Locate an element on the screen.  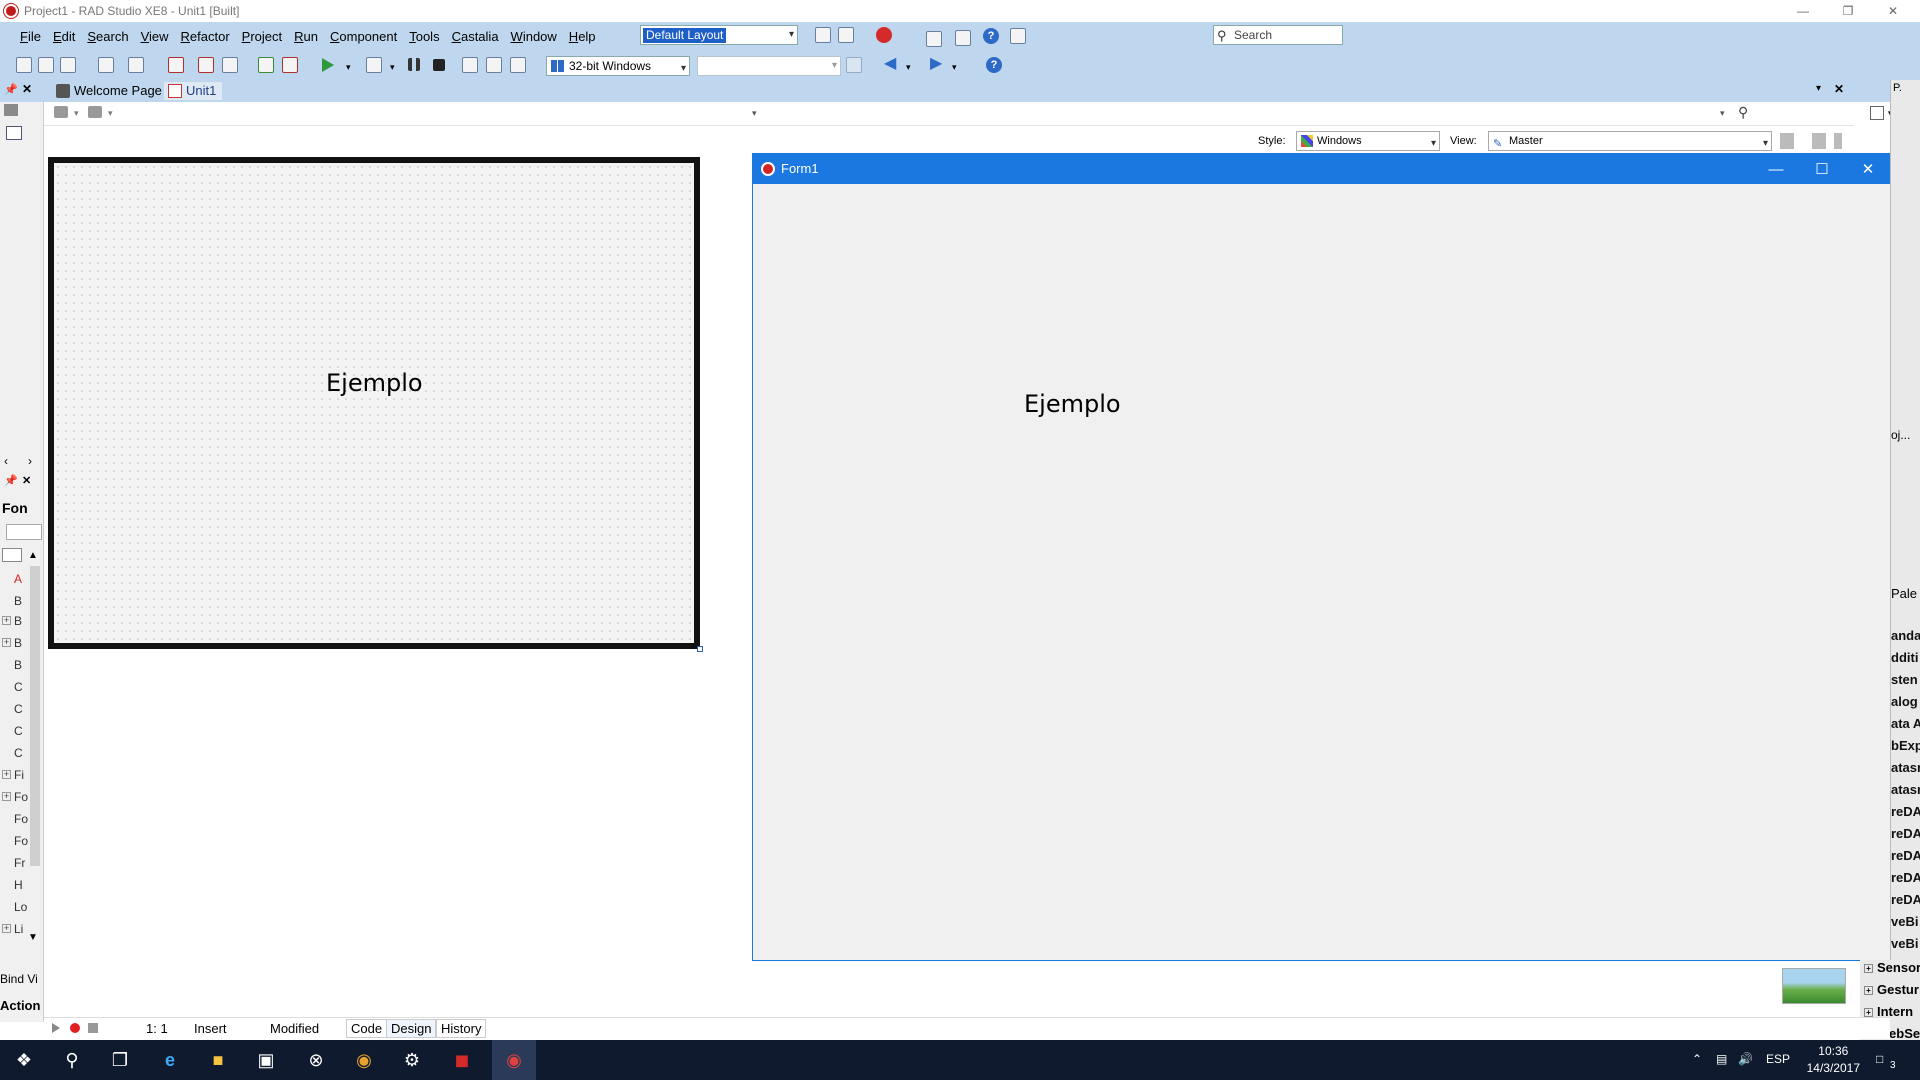
forward-icon: ▶ is located at coordinates (938, 64).